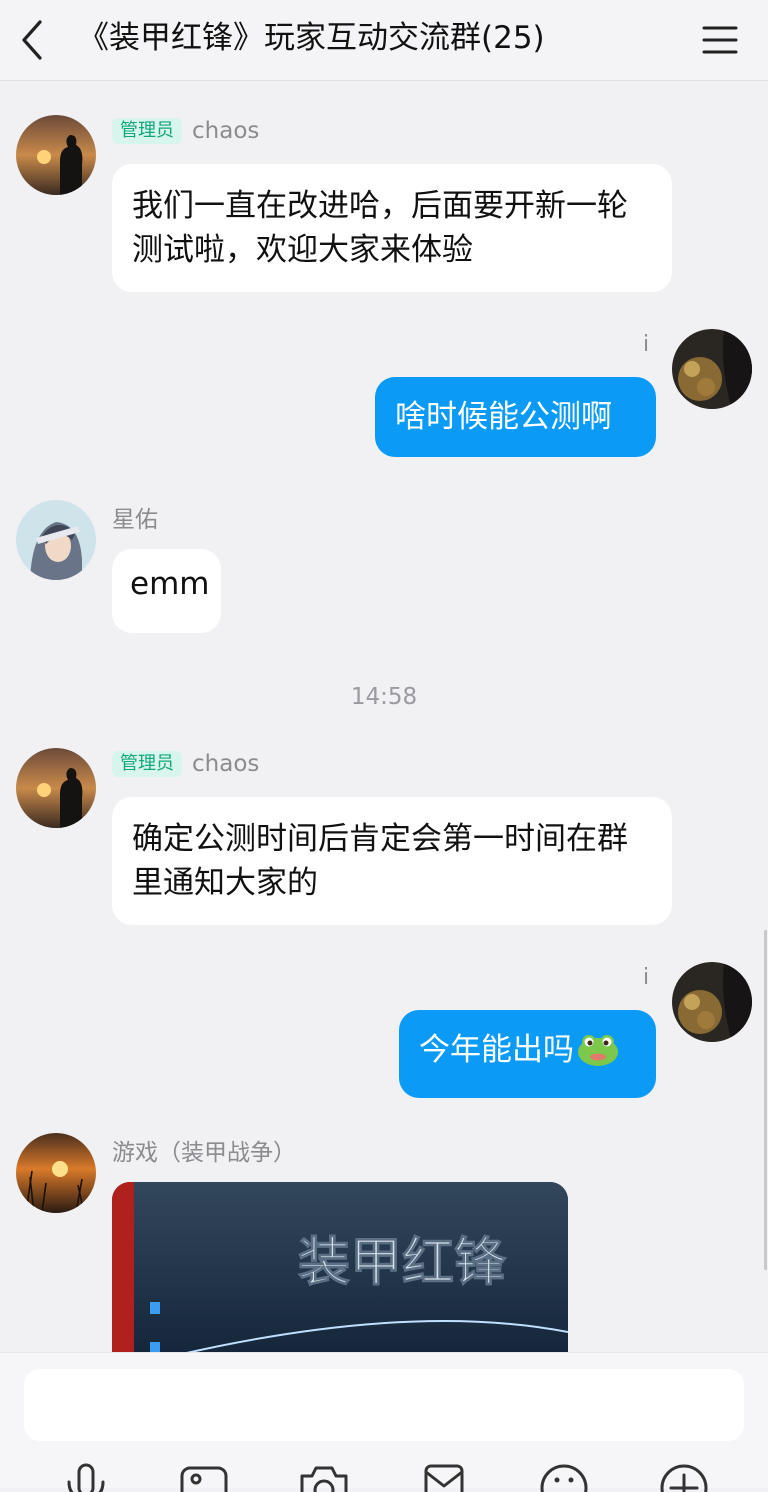  Describe the element at coordinates (402, 1263) in the screenshot. I see `game-logo-text: 装甲红锋` at that location.